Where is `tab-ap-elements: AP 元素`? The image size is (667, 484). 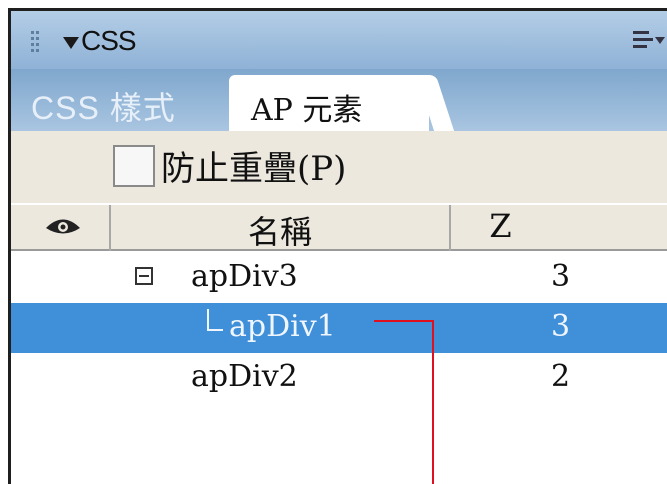
tab-ap-elements: AP 元素 is located at coordinates (329, 103).